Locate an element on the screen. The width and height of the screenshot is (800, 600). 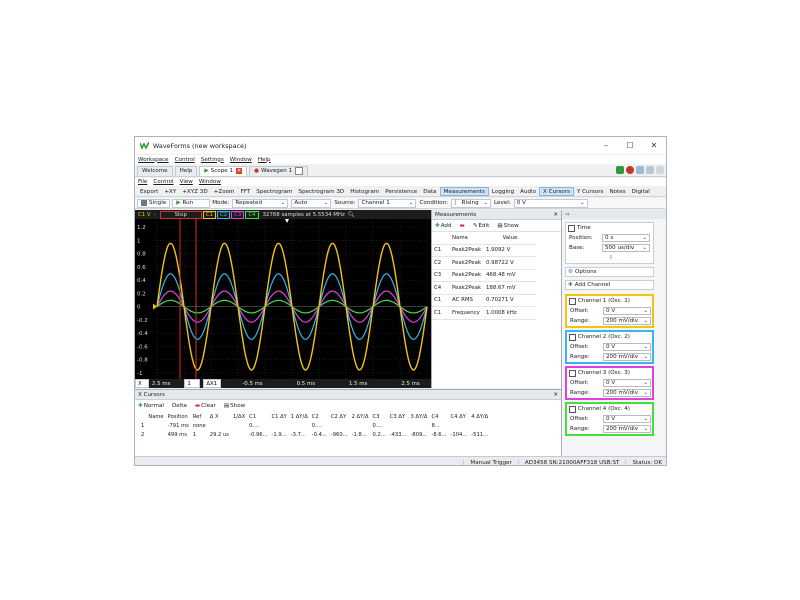
minimize-button: – is located at coordinates (606, 145).